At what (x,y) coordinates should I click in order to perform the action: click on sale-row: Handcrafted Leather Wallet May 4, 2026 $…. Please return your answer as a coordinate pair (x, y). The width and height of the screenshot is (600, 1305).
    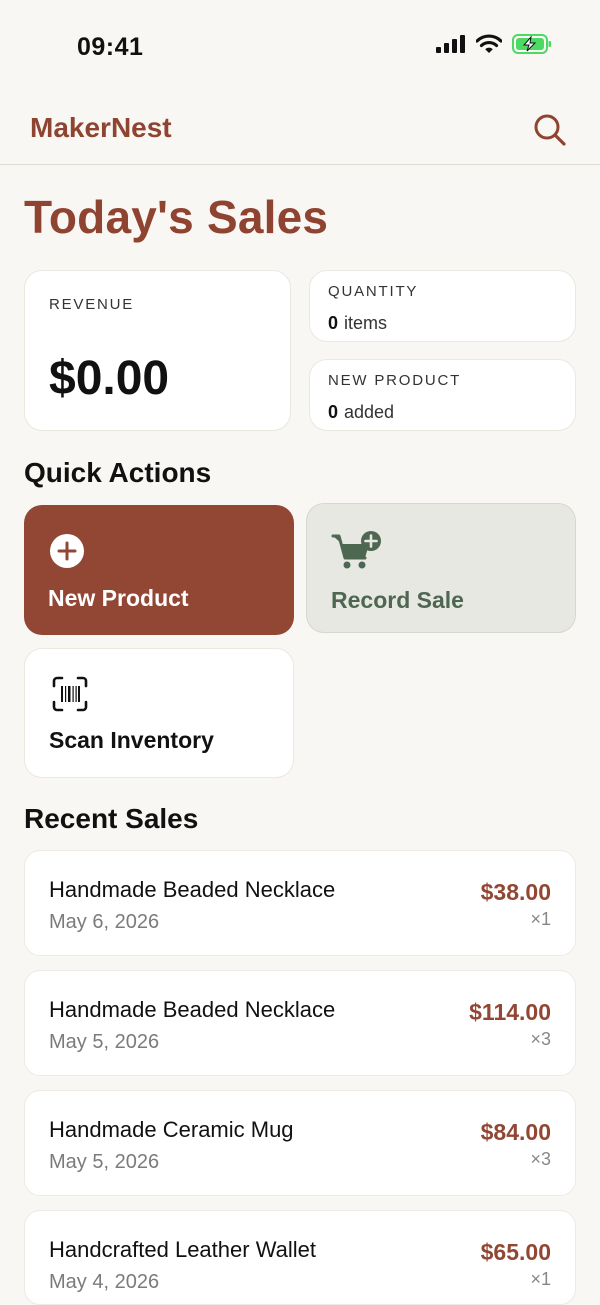
    Looking at the image, I should click on (300, 1257).